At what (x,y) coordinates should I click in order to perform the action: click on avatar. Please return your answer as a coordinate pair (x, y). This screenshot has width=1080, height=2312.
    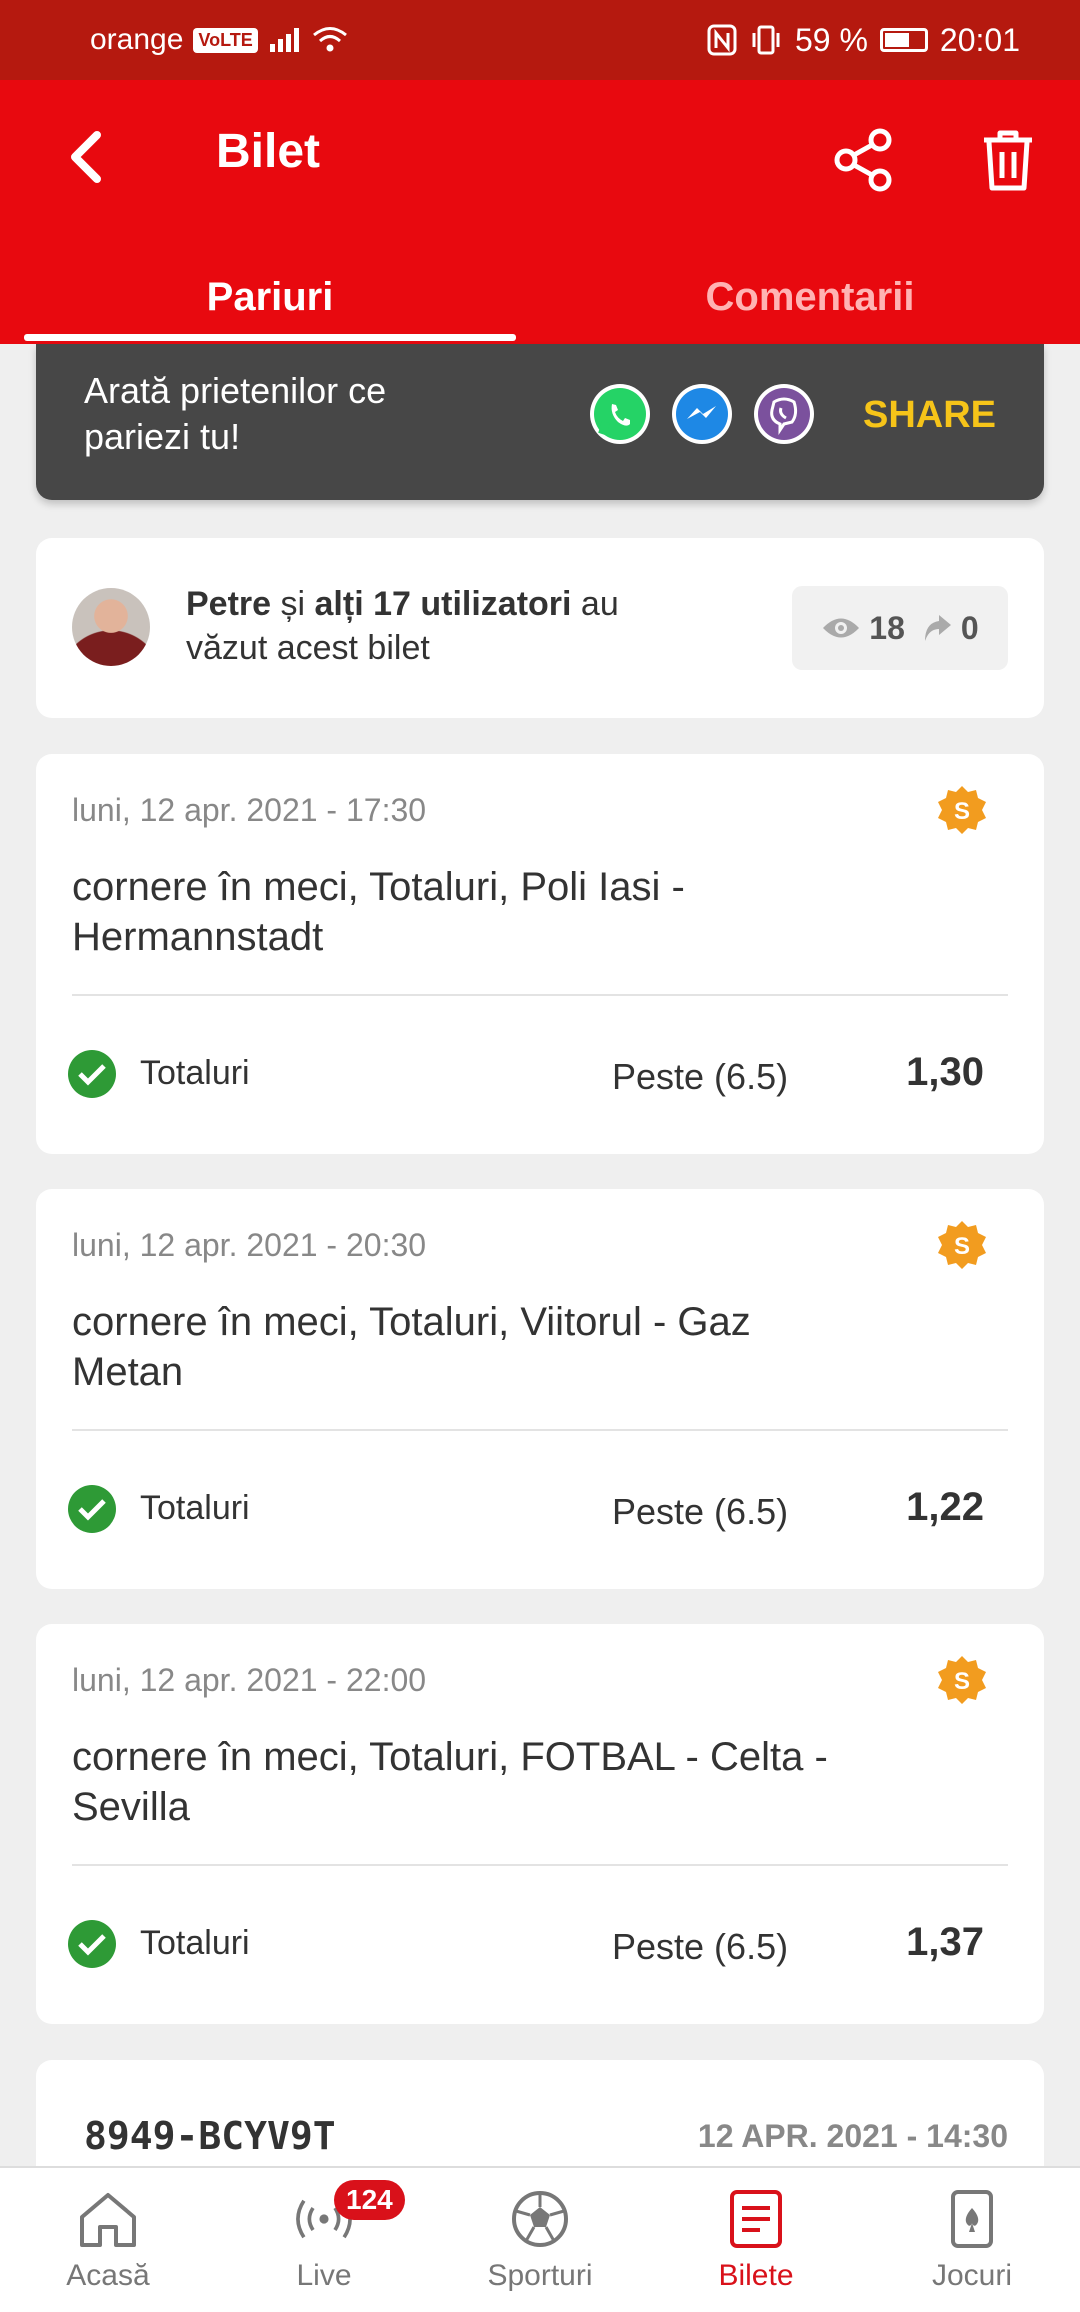
    Looking at the image, I should click on (111, 627).